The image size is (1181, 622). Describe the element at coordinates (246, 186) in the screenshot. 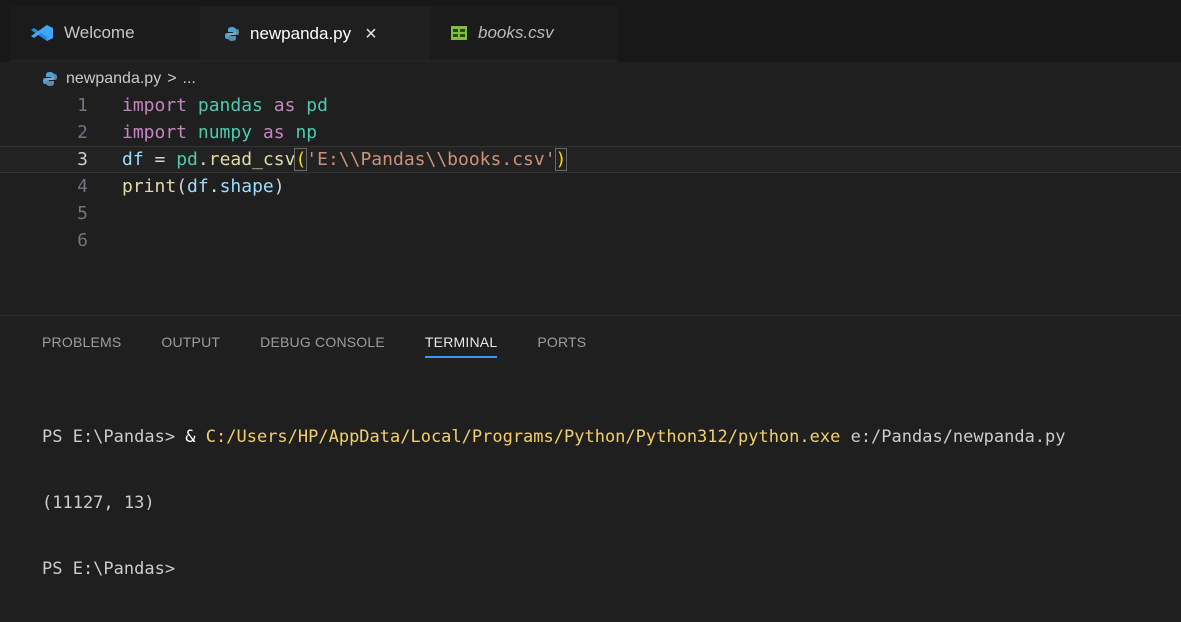

I see `attribute: shape` at that location.